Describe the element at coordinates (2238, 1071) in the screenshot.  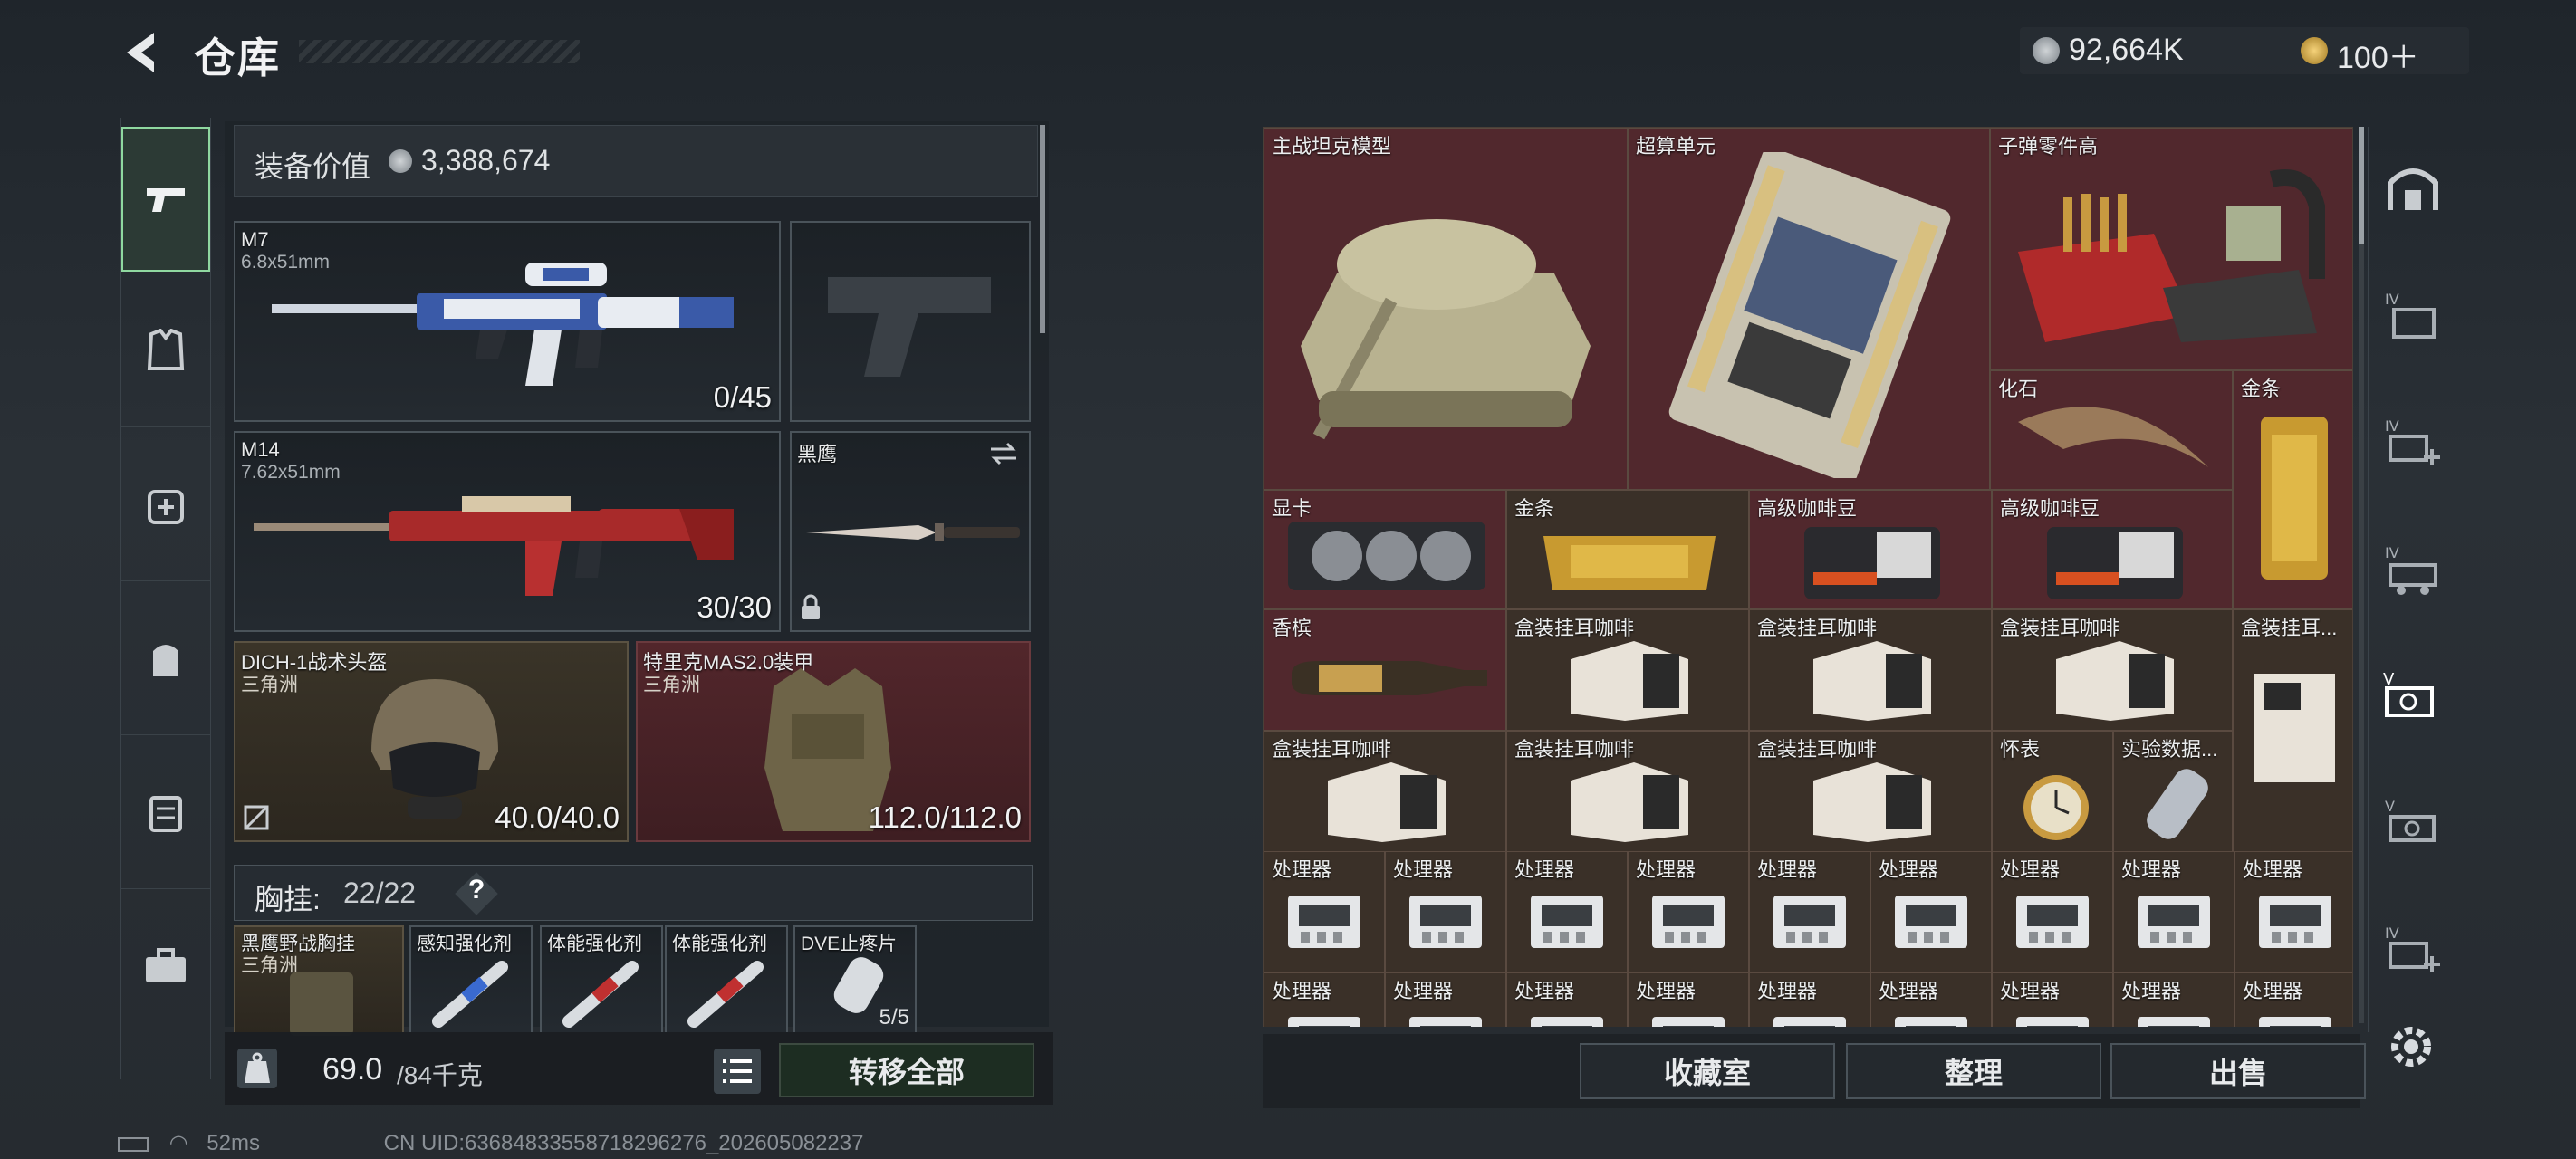
I see `sell-button: 出售` at that location.